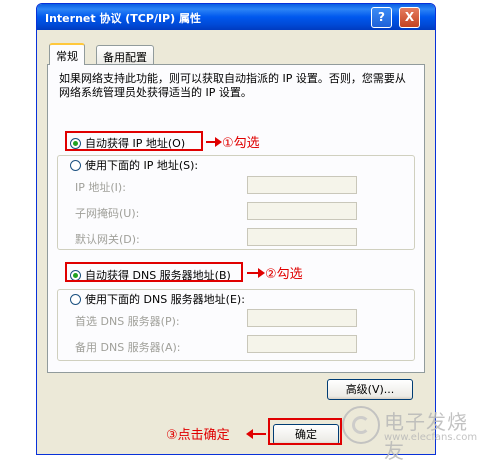  What do you see at coordinates (409, 17) in the screenshot?
I see `close-button: X` at bounding box center [409, 17].